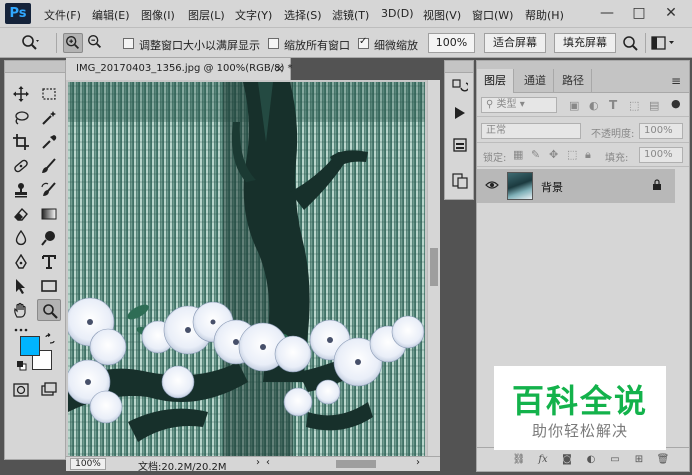 The height and width of the screenshot is (475, 692). I want to click on delete-layer-icon: 🗑︎, so click(663, 460).